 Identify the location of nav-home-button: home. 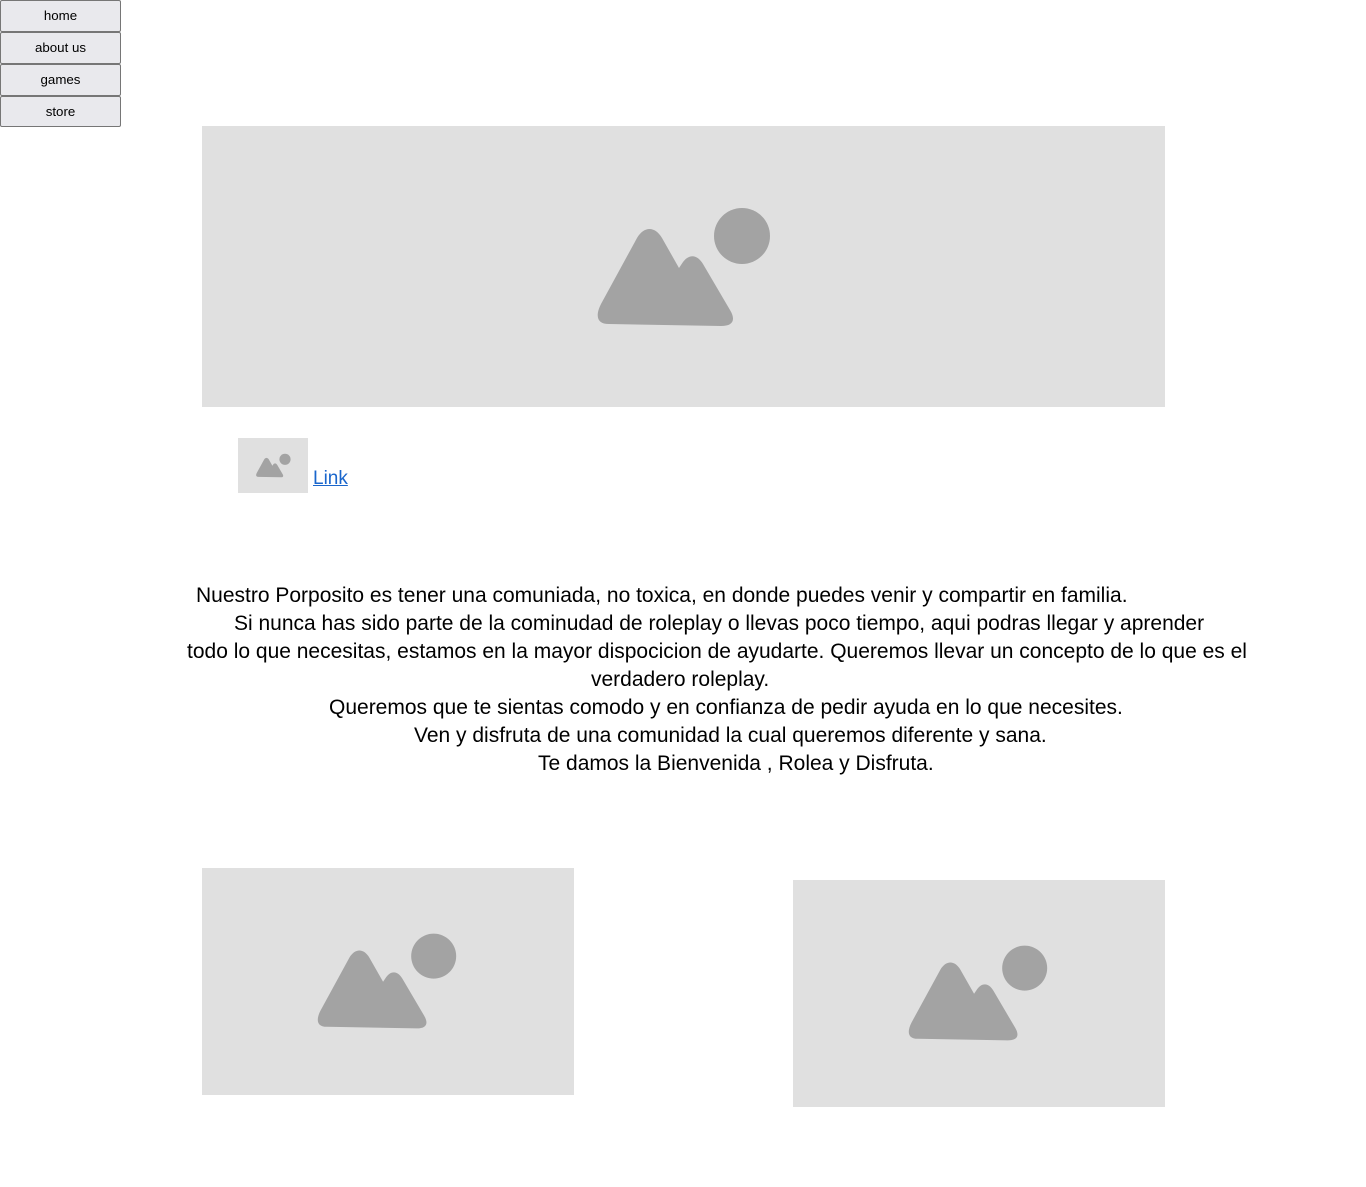
(60, 16).